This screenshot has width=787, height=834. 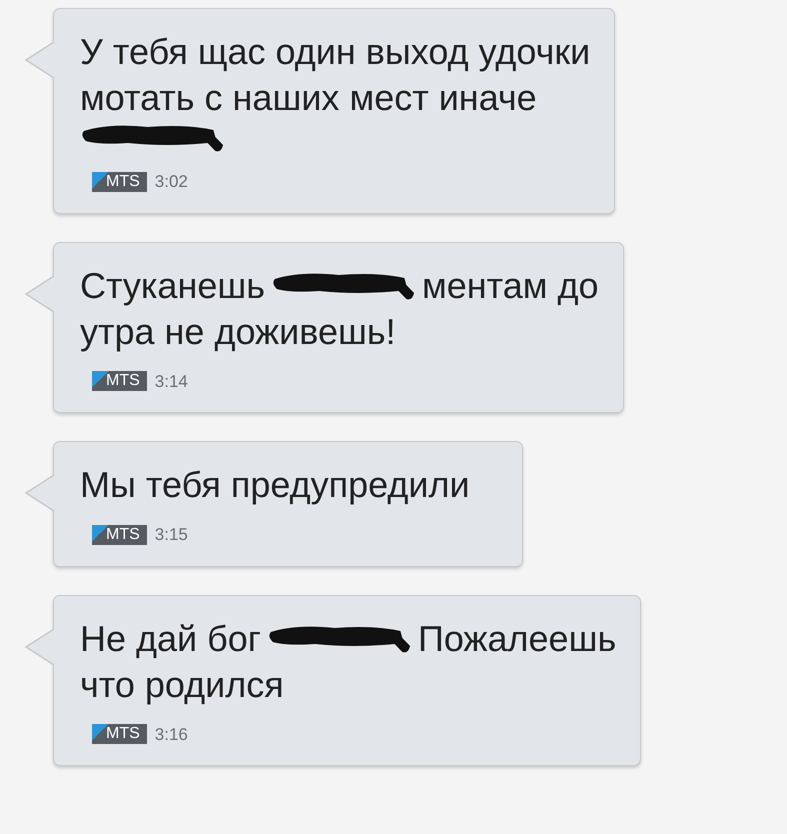 What do you see at coordinates (238, 332) in the screenshot?
I see `message-text: утра не доживешь!` at bounding box center [238, 332].